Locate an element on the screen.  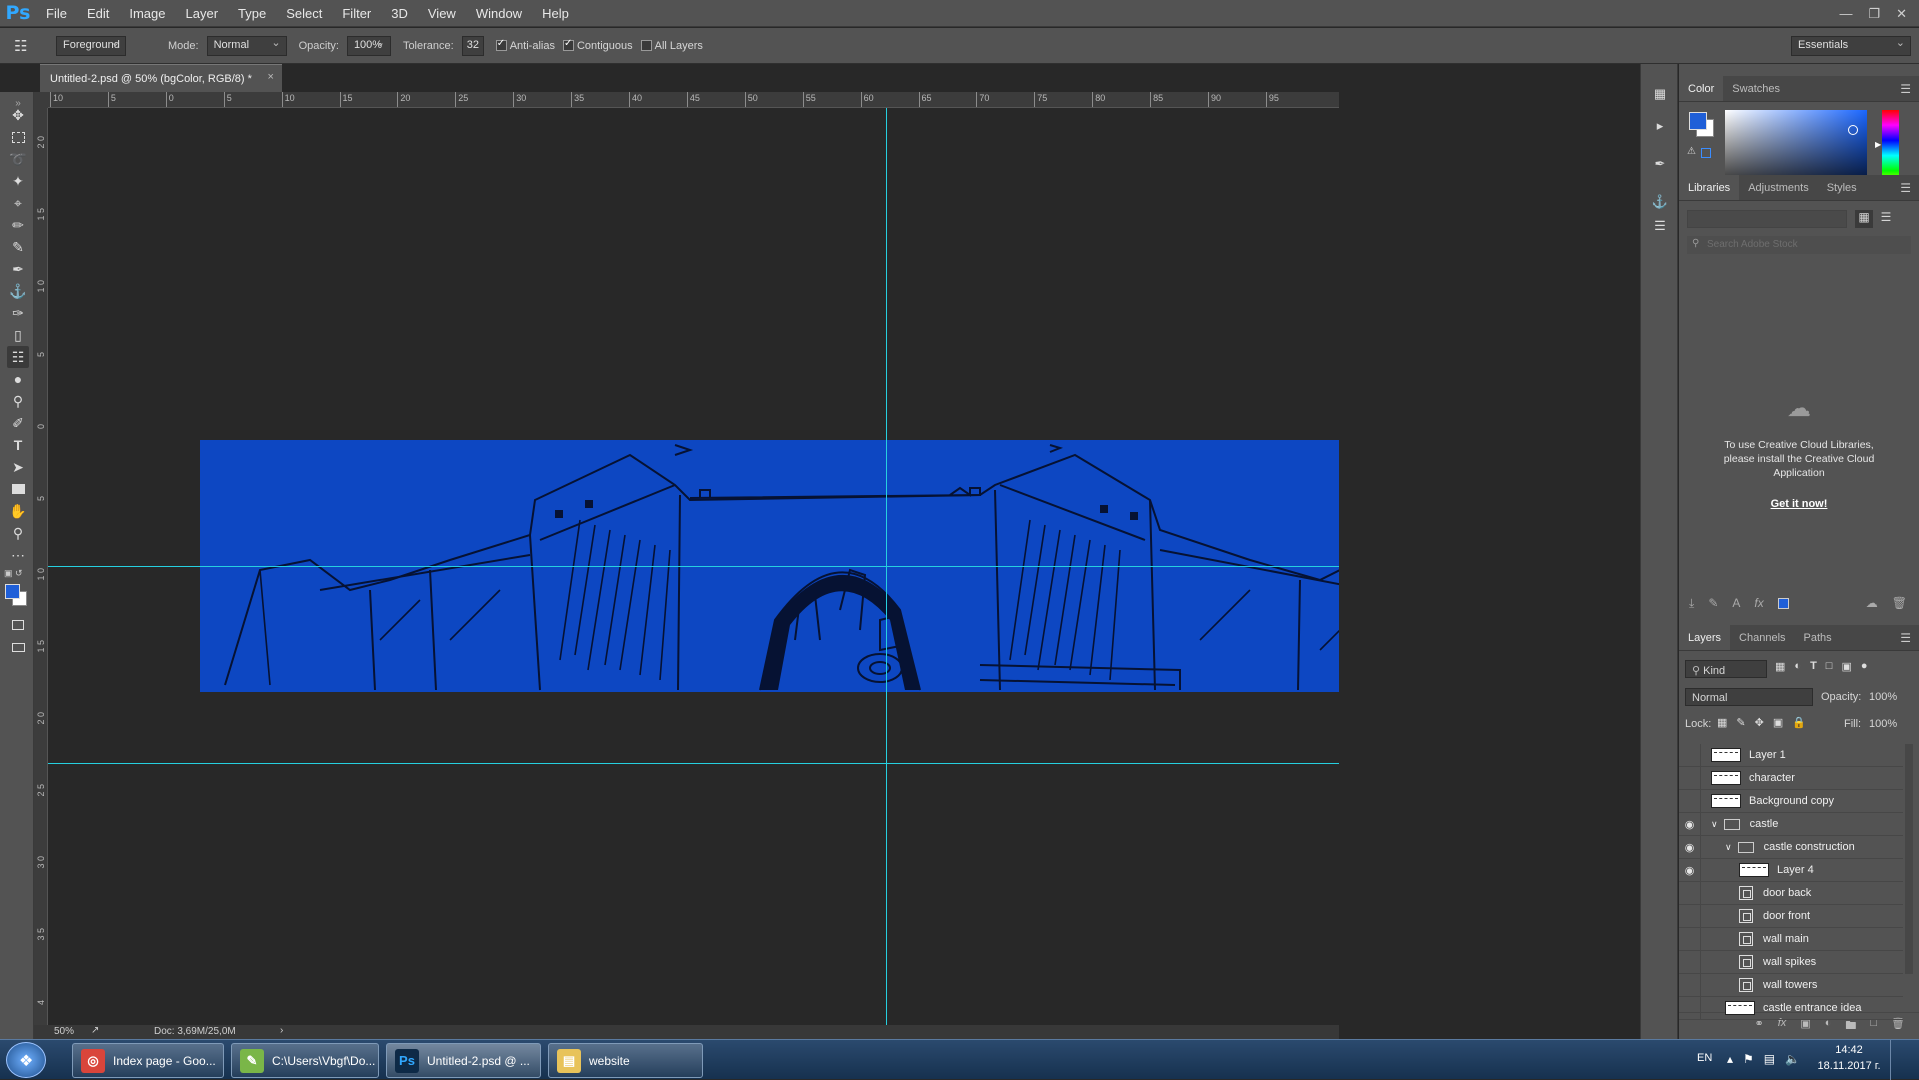
tab-swatches: Swatches is located at coordinates (1756, 88).